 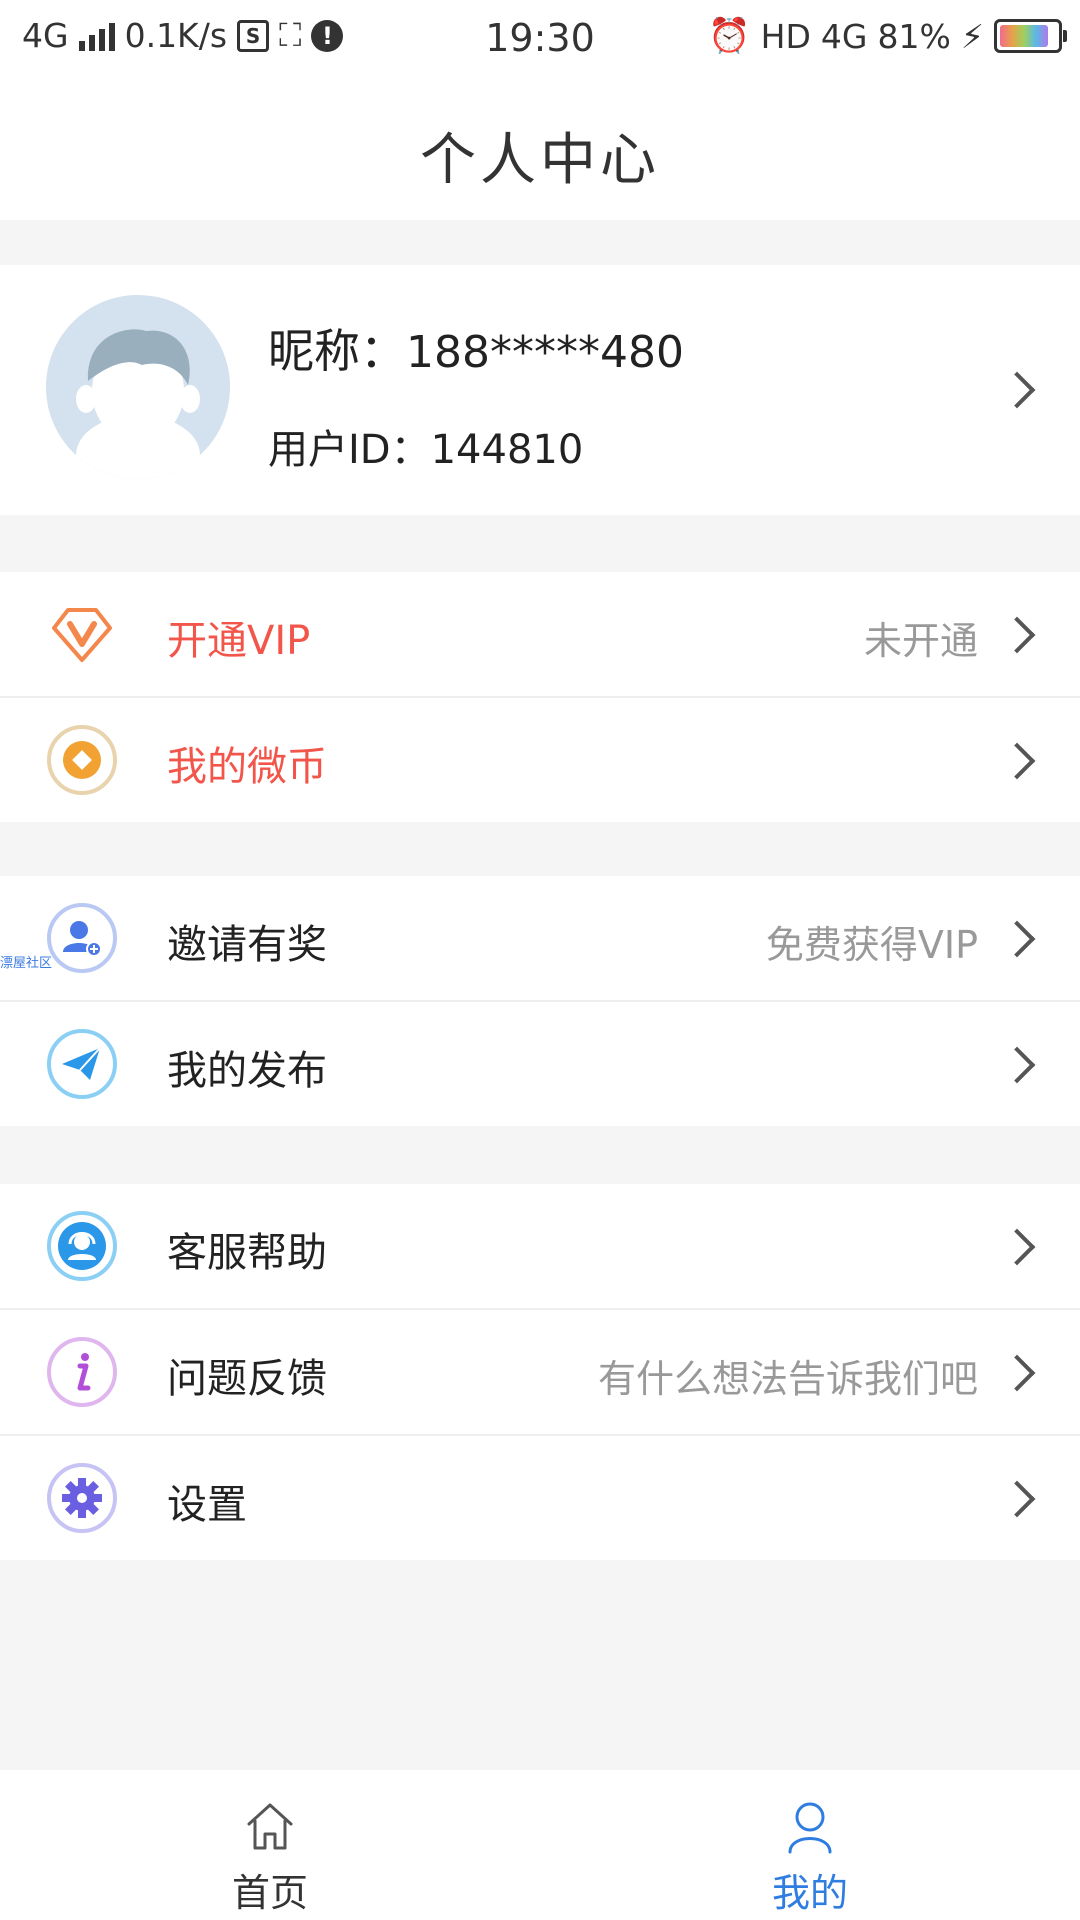 I want to click on hd-indicator: HD, so click(x=785, y=36).